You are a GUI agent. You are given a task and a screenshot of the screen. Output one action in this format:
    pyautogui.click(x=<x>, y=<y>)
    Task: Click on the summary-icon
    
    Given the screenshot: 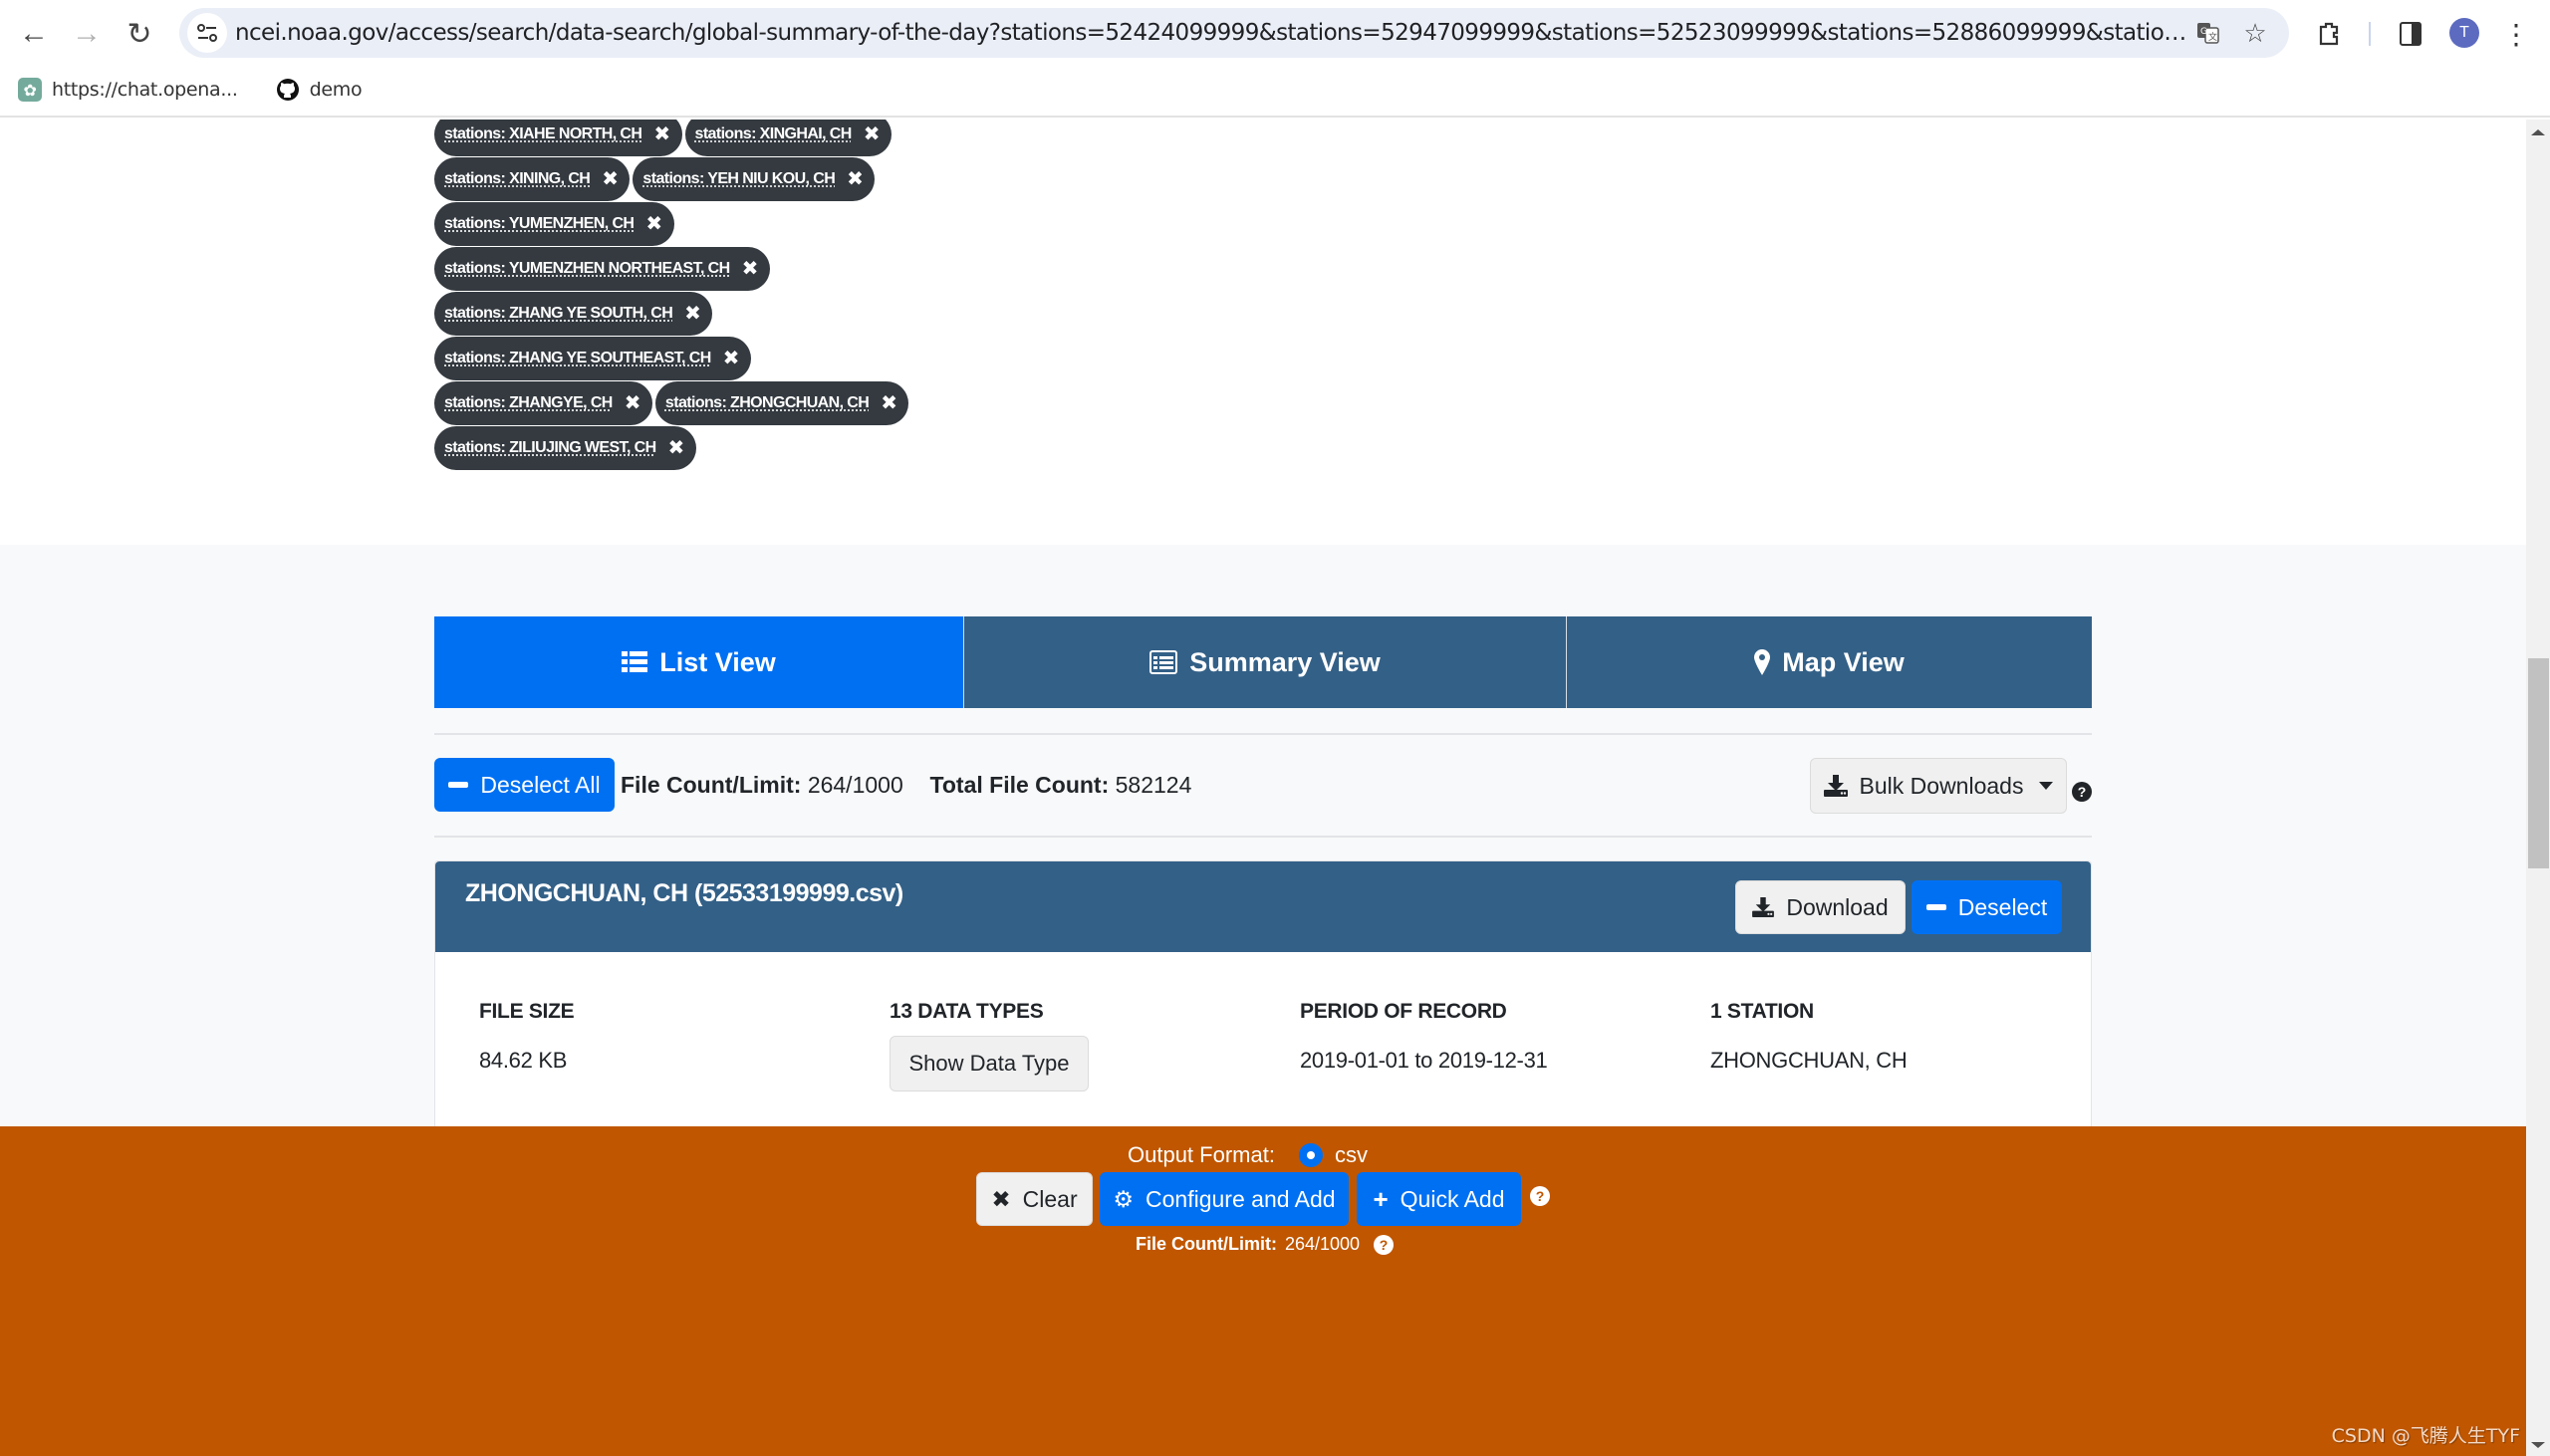 What is the action you would take?
    pyautogui.click(x=1163, y=662)
    